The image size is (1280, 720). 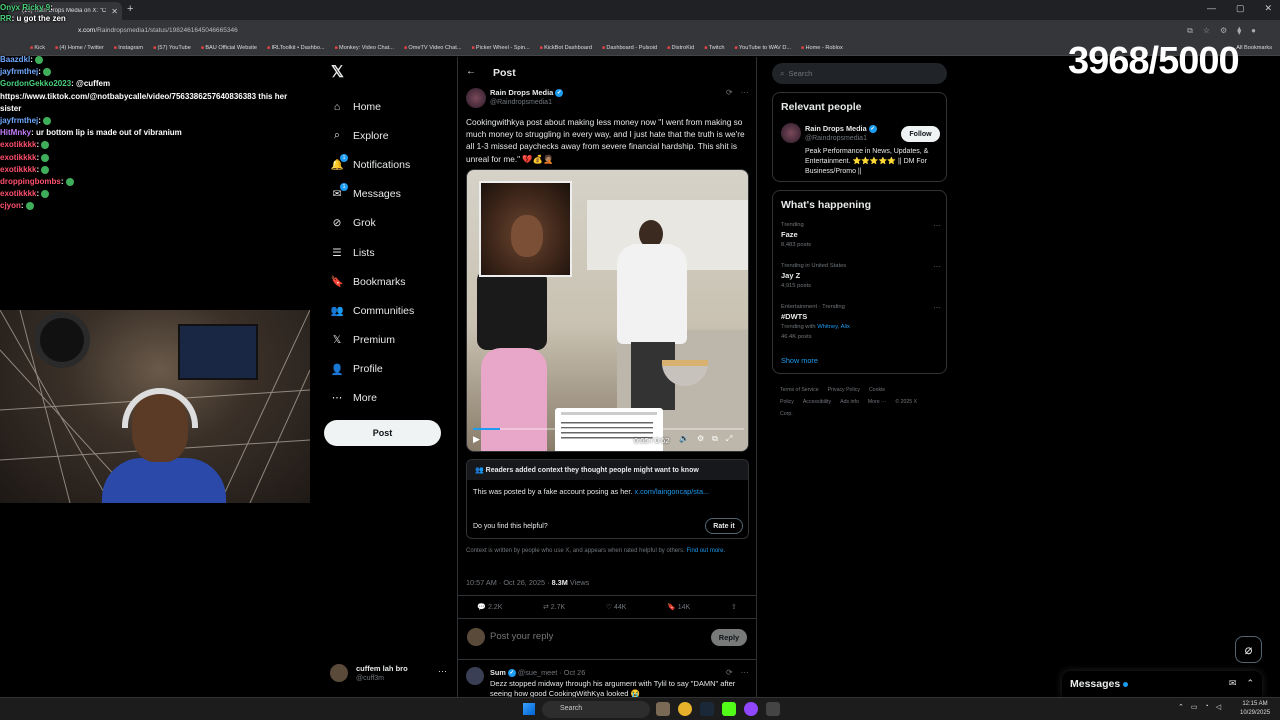 What do you see at coordinates (596, 709) in the screenshot?
I see `taskbar-search: Search` at bounding box center [596, 709].